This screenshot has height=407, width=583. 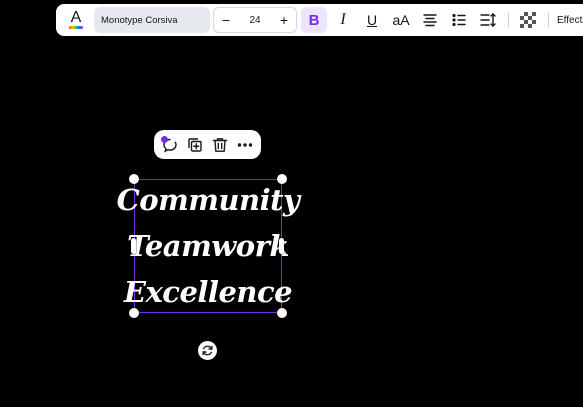 I want to click on element-context-menu, so click(x=207, y=144).